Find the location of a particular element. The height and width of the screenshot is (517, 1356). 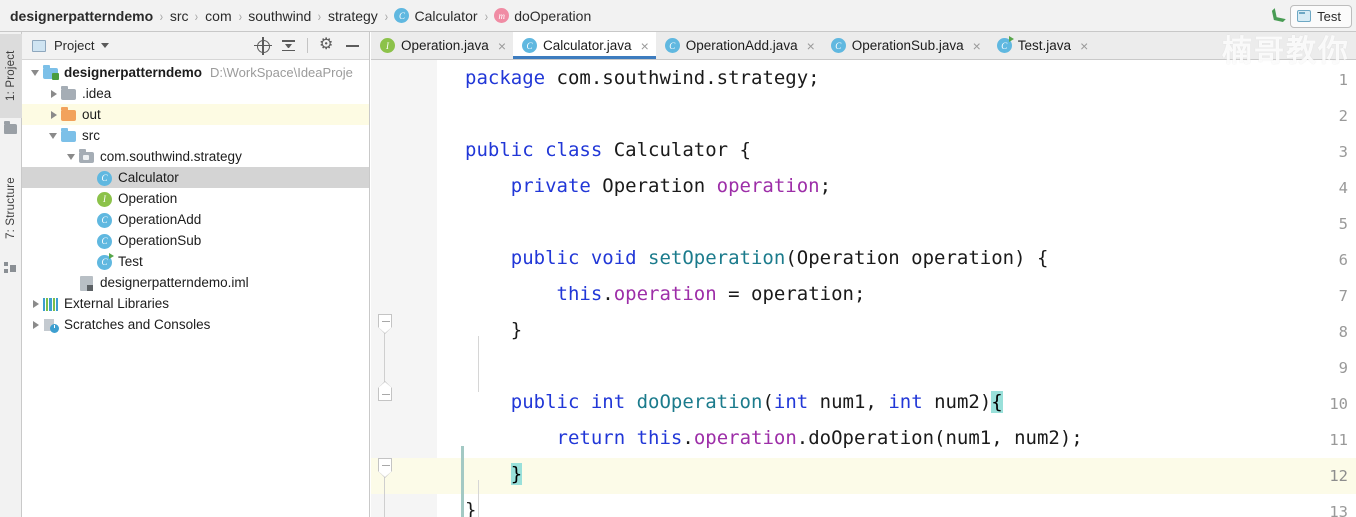

breadcrumb-item-strategy: strategy is located at coordinates (353, 16).